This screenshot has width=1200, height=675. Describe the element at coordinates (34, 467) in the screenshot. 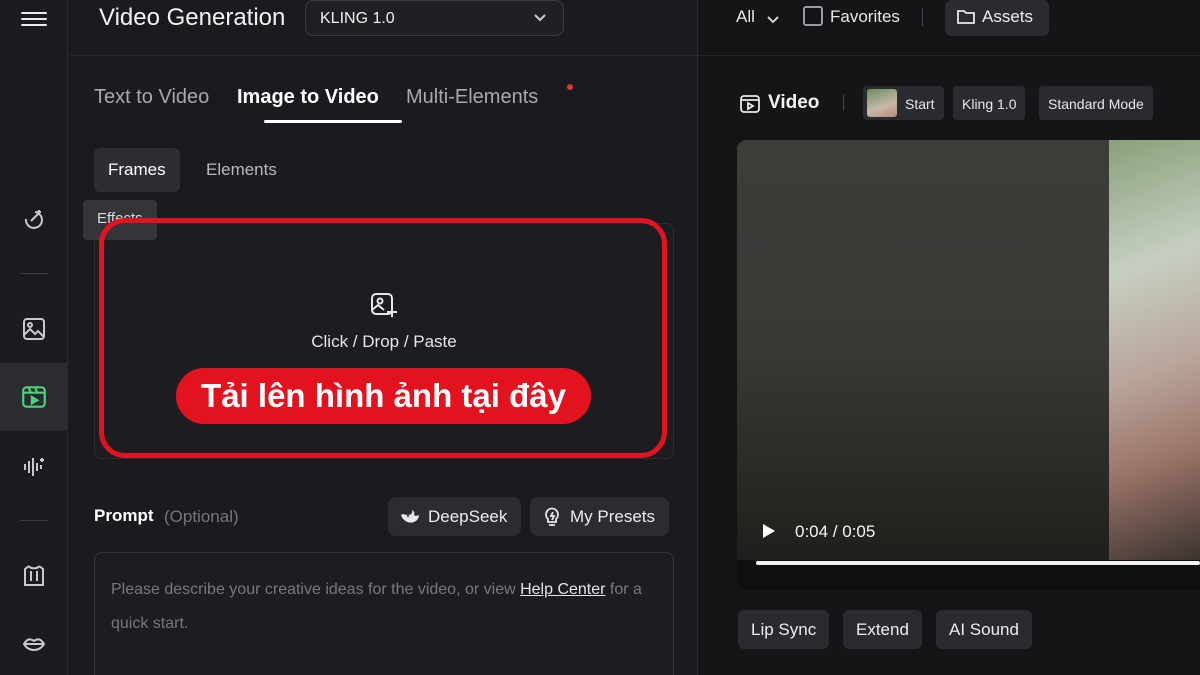

I see `audio-icon` at that location.